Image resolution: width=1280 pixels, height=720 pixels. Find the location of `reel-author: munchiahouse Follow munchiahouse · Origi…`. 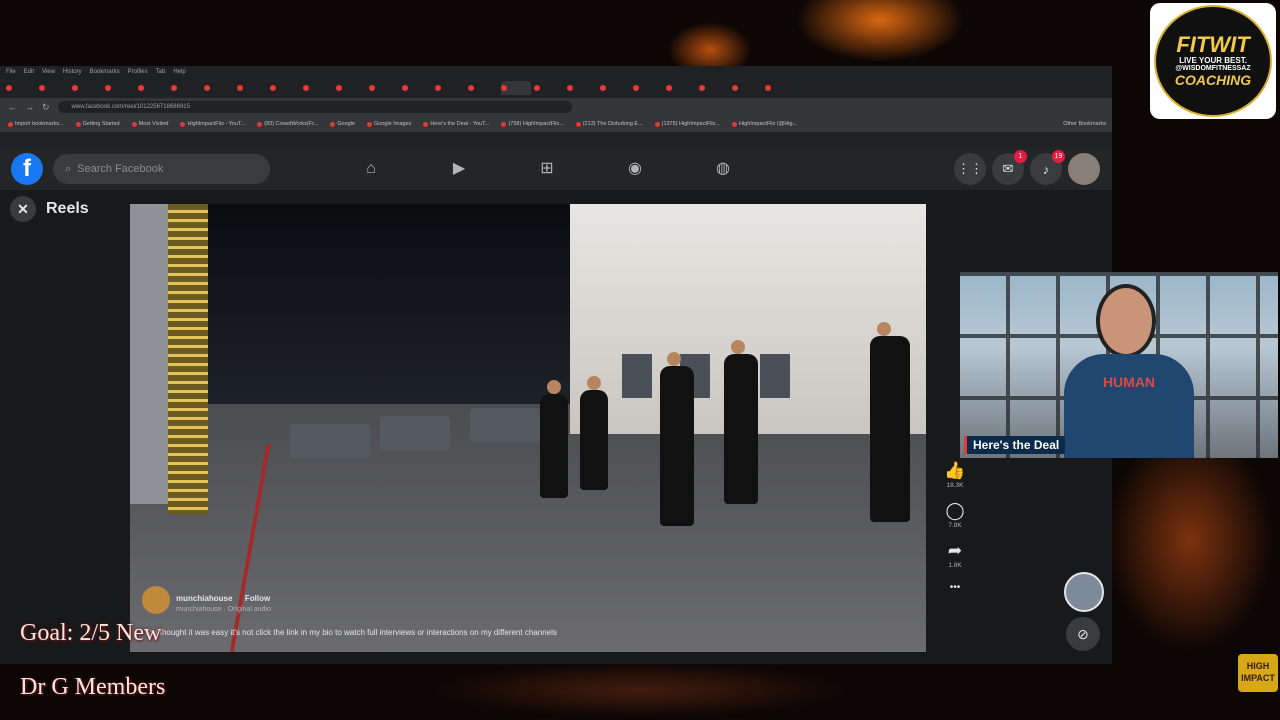

reel-author: munchiahouse Follow munchiahouse · Origi… is located at coordinates (206, 600).